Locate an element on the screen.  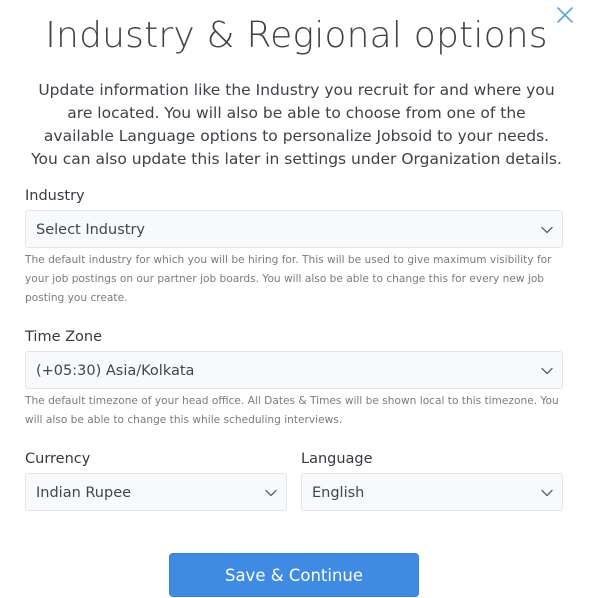
industry-label: Industry is located at coordinates (55, 196).